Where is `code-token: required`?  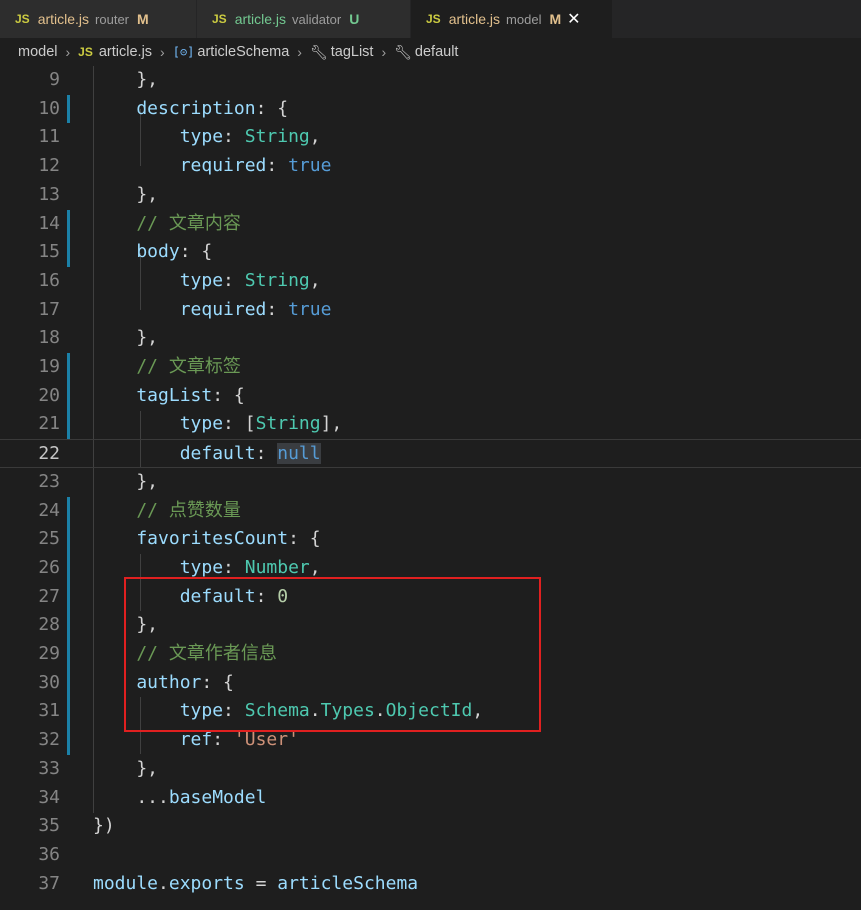
code-token: required is located at coordinates (180, 166).